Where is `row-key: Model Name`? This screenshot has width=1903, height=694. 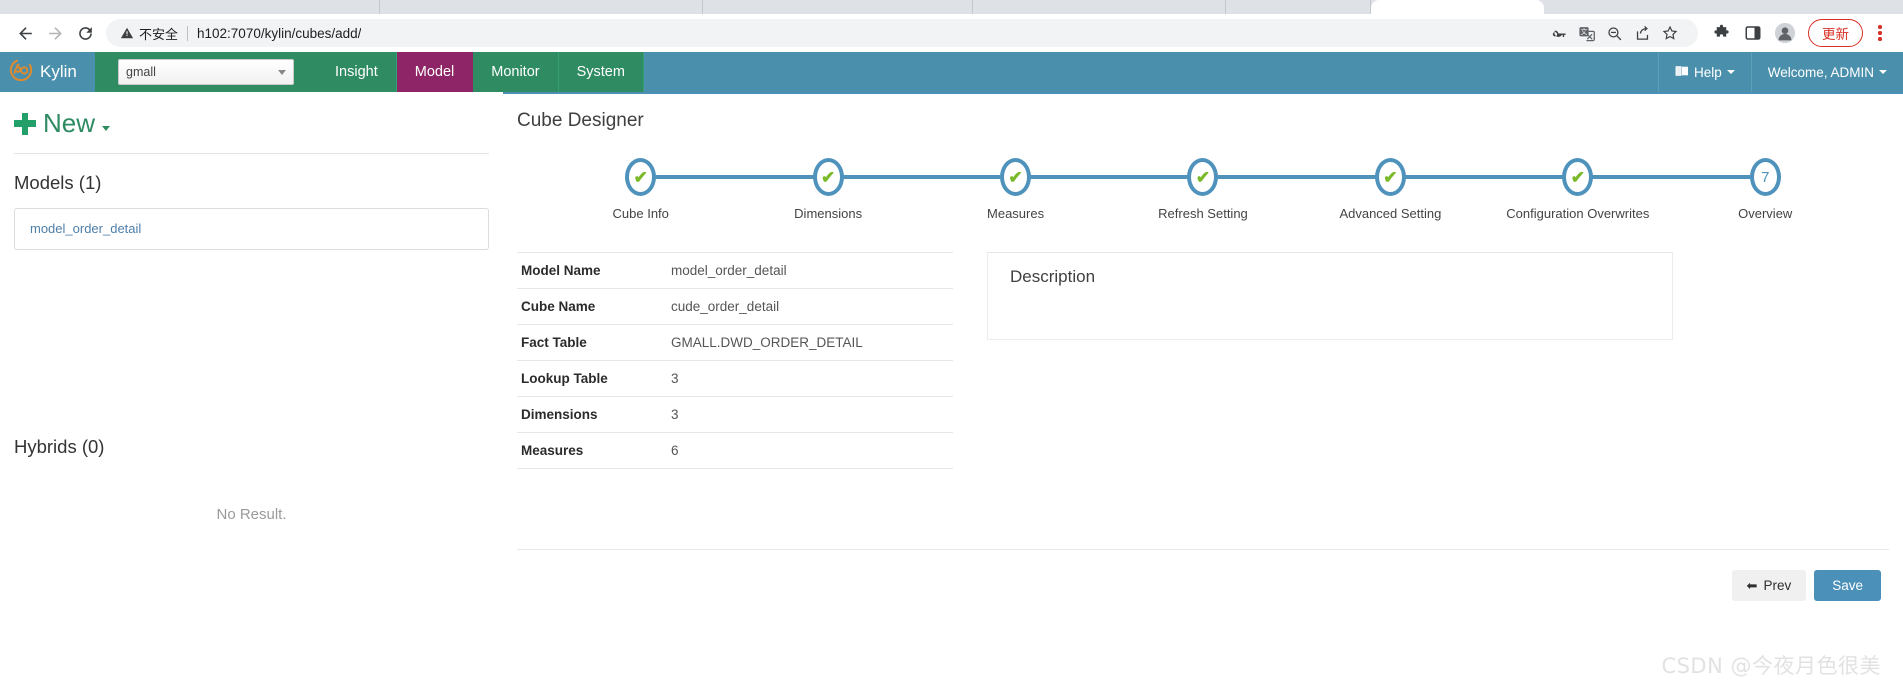 row-key: Model Name is located at coordinates (592, 270).